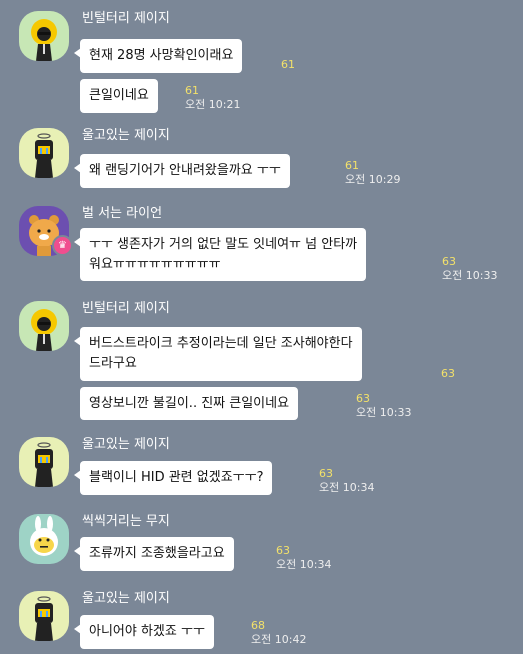 This screenshot has width=523, height=654. Describe the element at coordinates (157, 553) in the screenshot. I see `message-text: 조류까지 조종했을라고요` at that location.